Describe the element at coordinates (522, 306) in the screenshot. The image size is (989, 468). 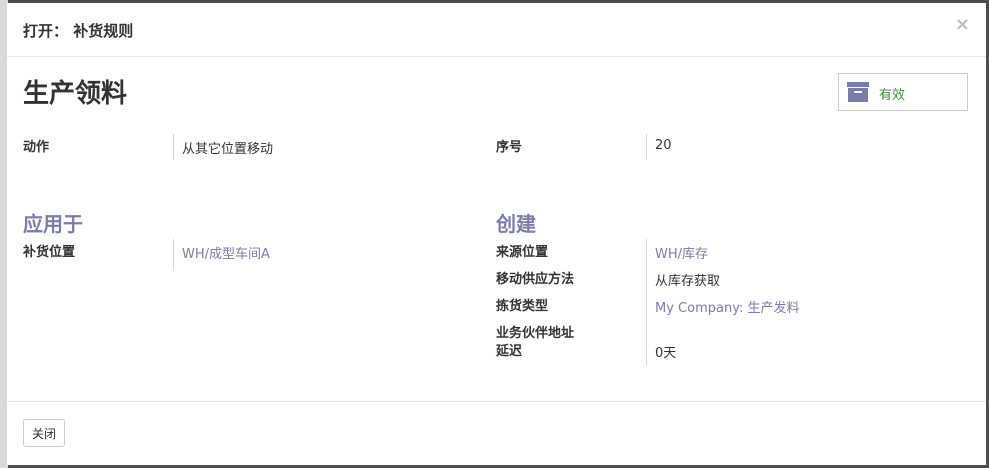
I see `picking-type-label: 拣货类型` at that location.